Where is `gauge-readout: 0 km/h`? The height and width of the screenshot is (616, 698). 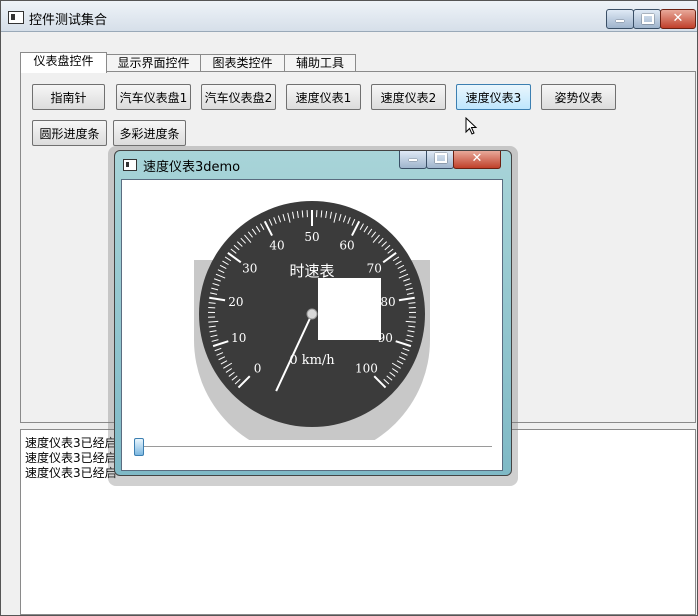 gauge-readout: 0 km/h is located at coordinates (312, 360).